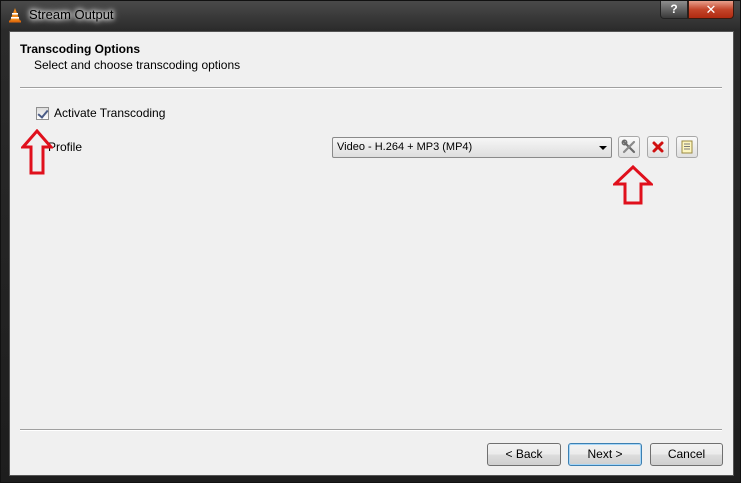  What do you see at coordinates (686, 454) in the screenshot?
I see `cancel-button: Cancel` at bounding box center [686, 454].